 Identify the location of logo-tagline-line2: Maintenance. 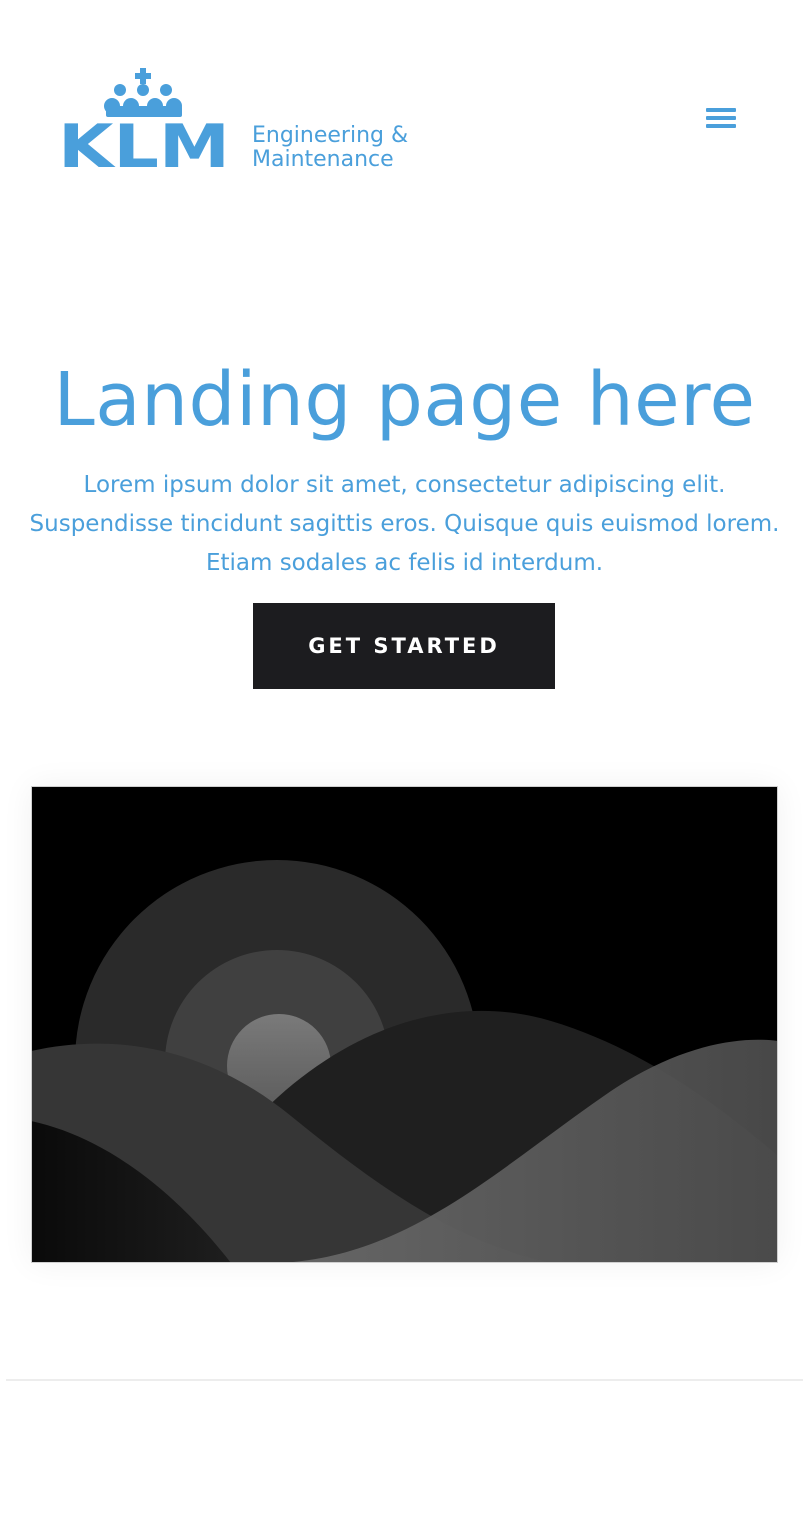
(323, 159).